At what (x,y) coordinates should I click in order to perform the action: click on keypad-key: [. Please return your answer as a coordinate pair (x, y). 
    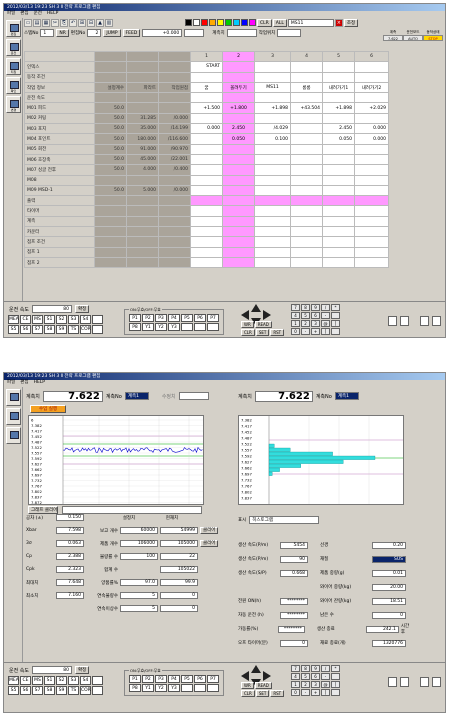
    Looking at the image, I should click on (335, 323).